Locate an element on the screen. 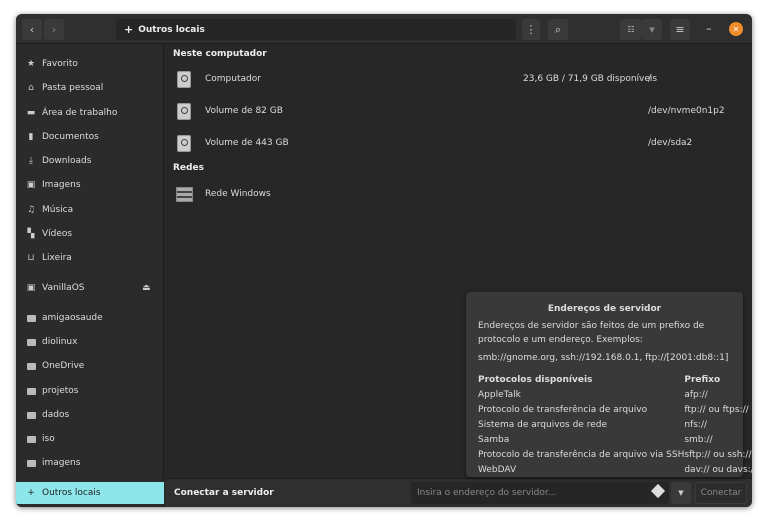 The height and width of the screenshot is (525, 768). section-networks: Redes is located at coordinates (188, 168).